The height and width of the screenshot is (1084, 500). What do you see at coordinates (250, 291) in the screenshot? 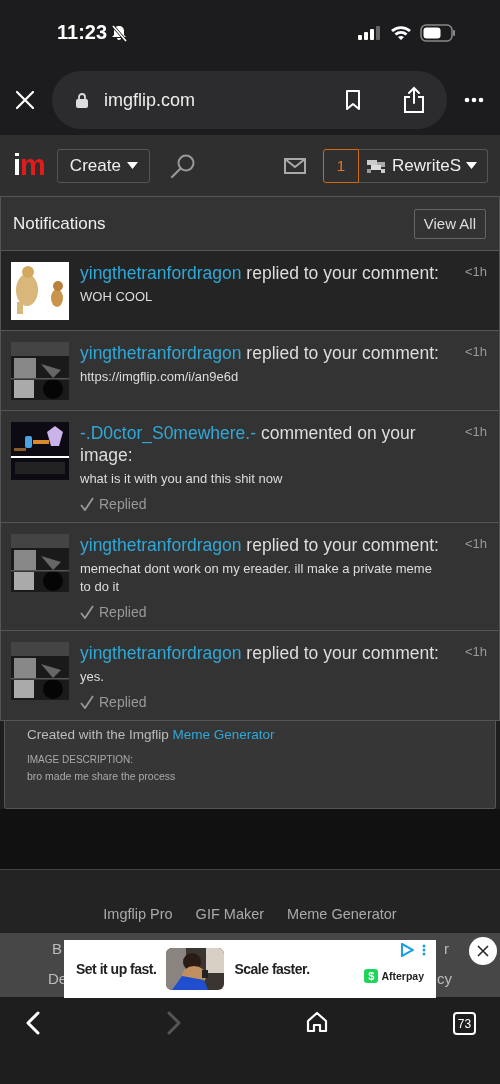
I see `notification-row: yingthetranfordragon replied to your comment: <1h WOH COOL` at bounding box center [250, 291].